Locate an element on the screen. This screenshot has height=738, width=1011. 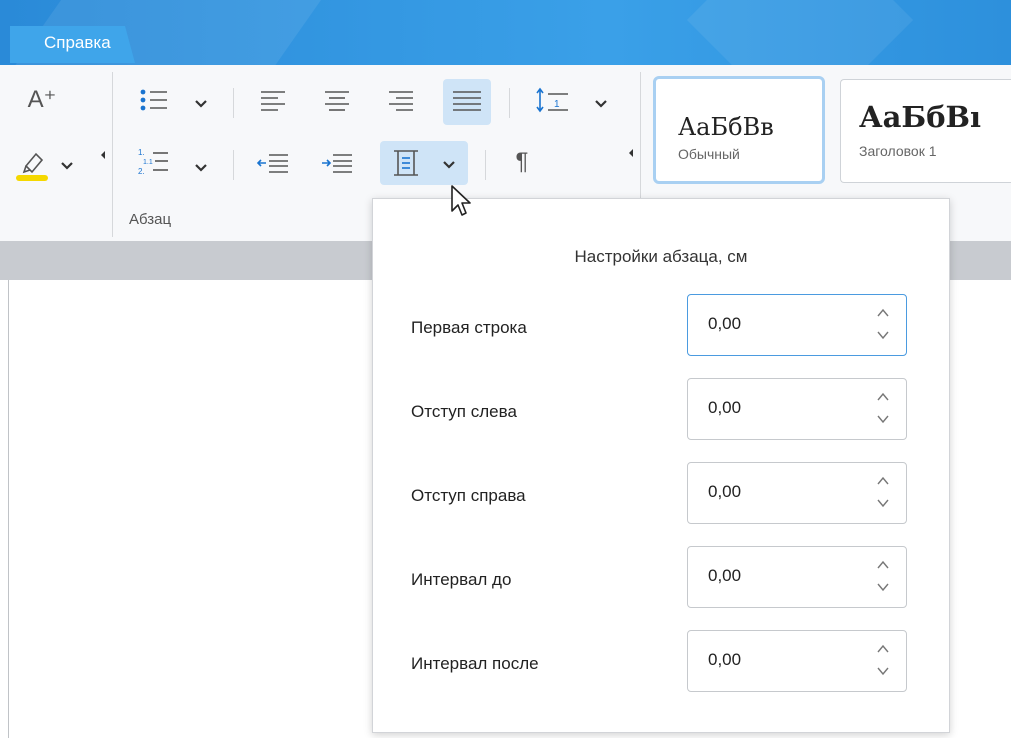
indent-left-value: 0,00 is located at coordinates (725, 407).